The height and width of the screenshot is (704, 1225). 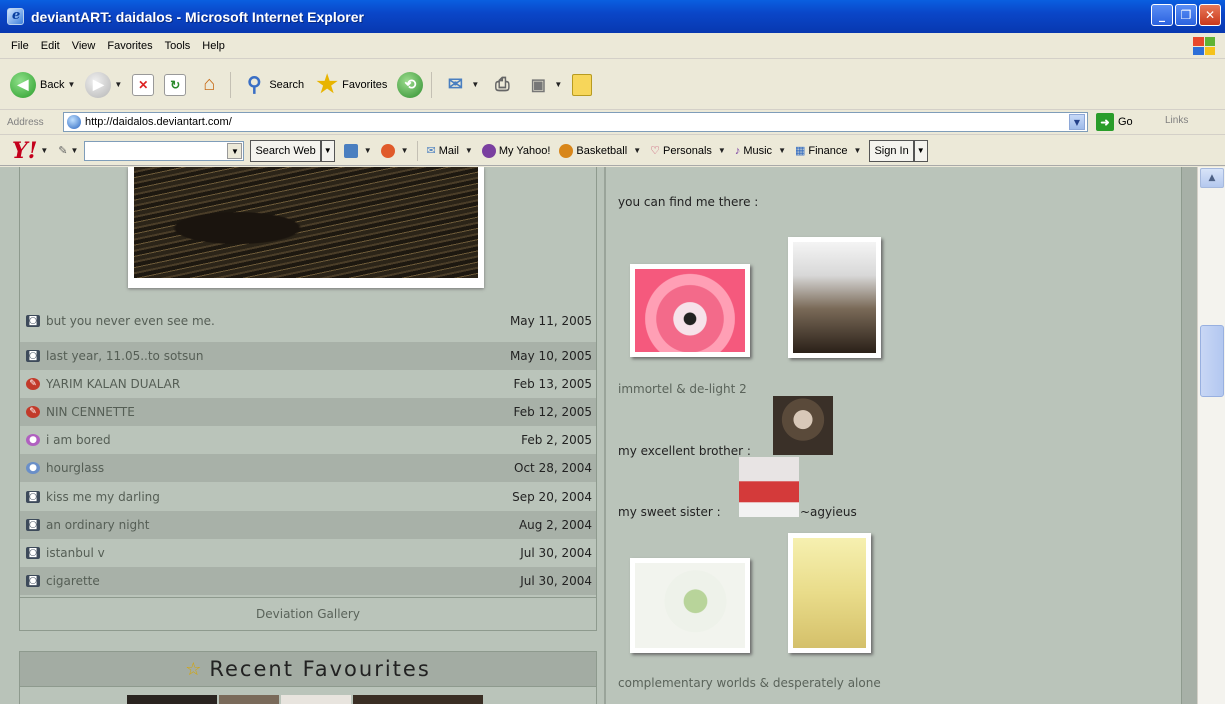 I want to click on deviation-title: last year, 11.05..to sotsun, so click(x=124, y=356).